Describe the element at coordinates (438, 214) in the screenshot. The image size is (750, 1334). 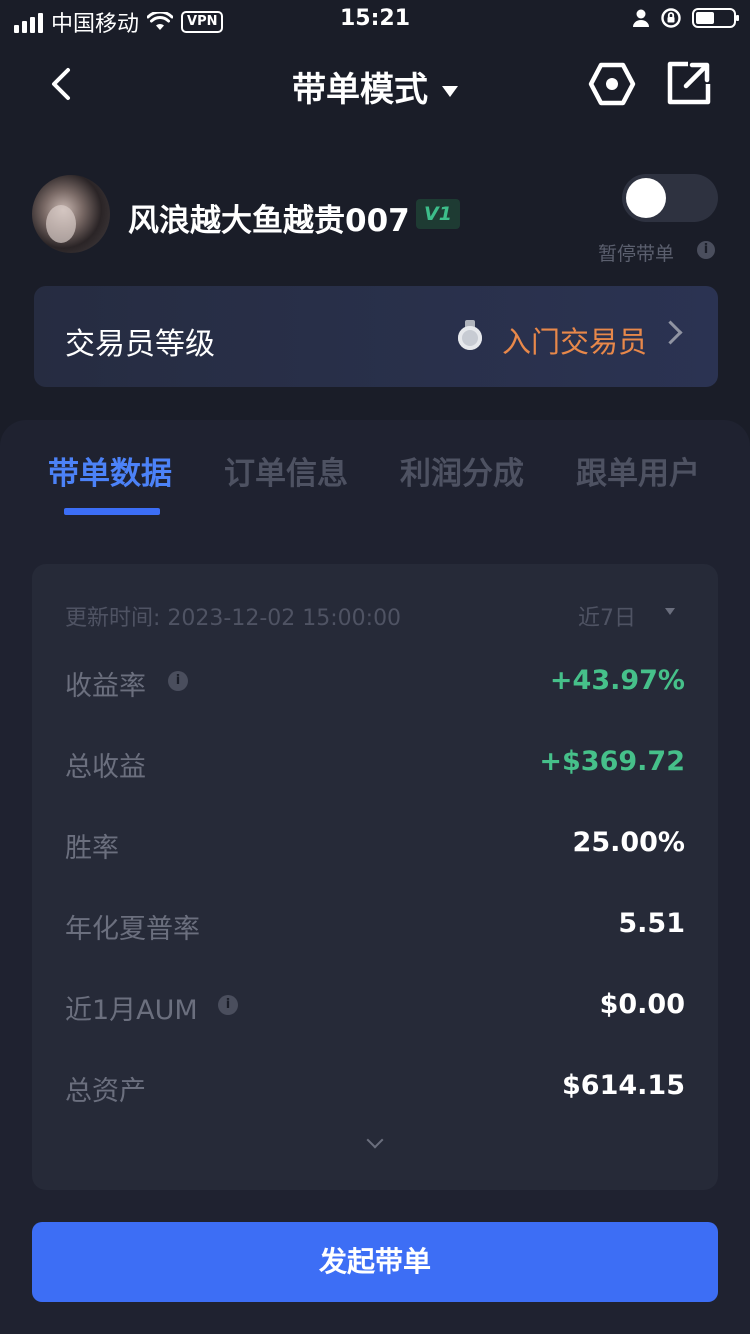
I see `vip-level-badge: V1` at that location.